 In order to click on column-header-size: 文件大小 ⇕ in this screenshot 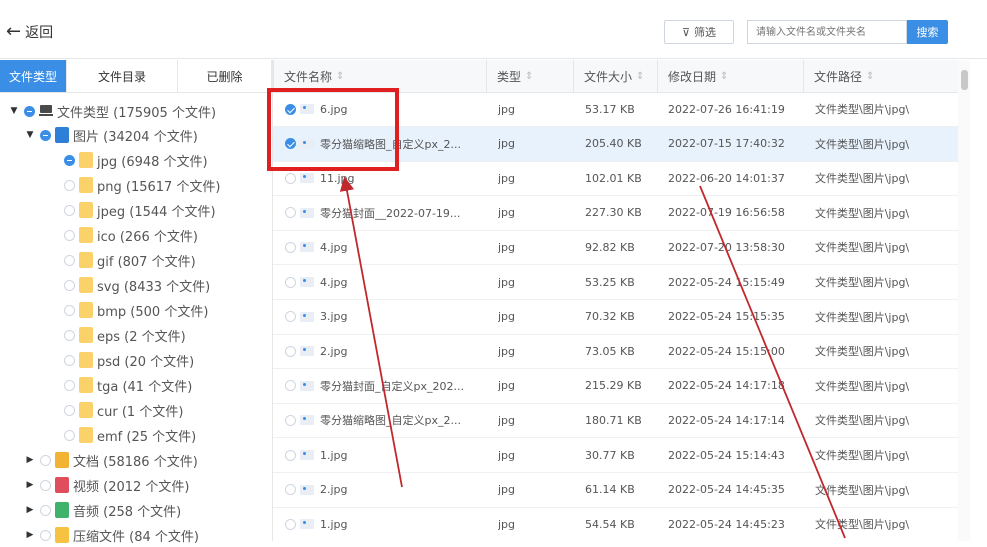, I will do `click(615, 76)`.